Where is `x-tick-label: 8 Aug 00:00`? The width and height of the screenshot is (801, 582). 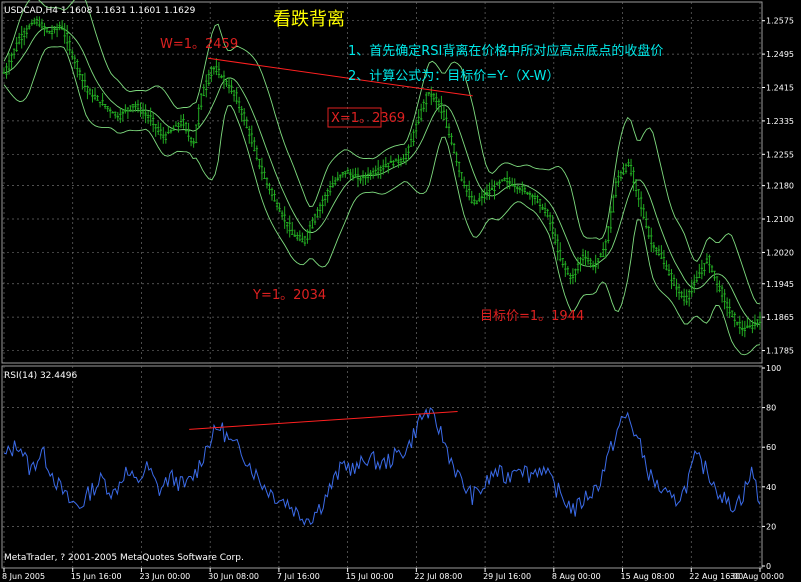
x-tick-label: 8 Aug 00:00 is located at coordinates (576, 576).